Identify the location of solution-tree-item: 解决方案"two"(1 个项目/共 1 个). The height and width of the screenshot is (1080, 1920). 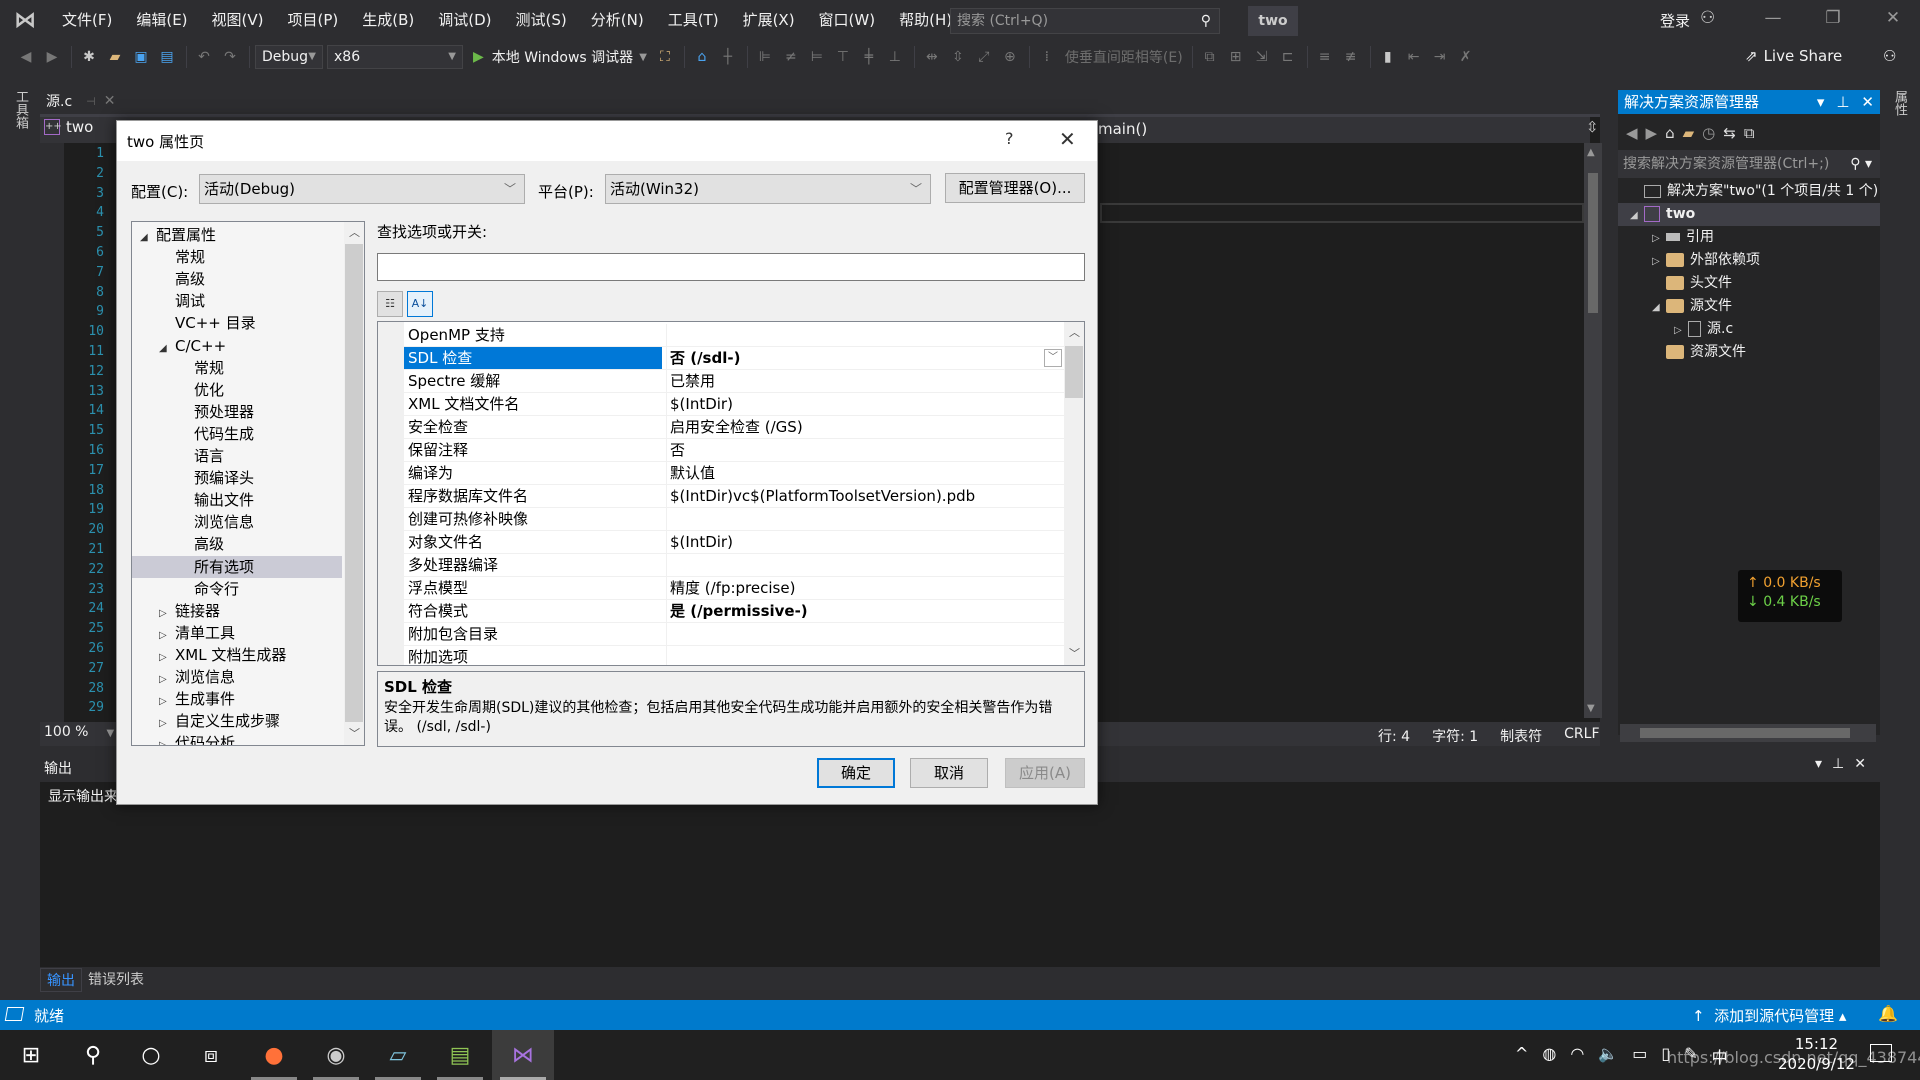
(1749, 191).